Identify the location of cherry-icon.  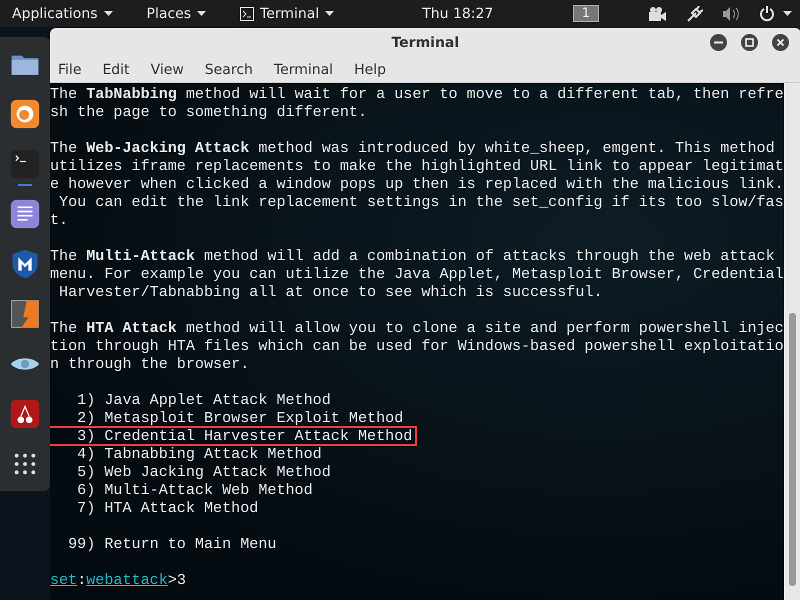
(25, 414).